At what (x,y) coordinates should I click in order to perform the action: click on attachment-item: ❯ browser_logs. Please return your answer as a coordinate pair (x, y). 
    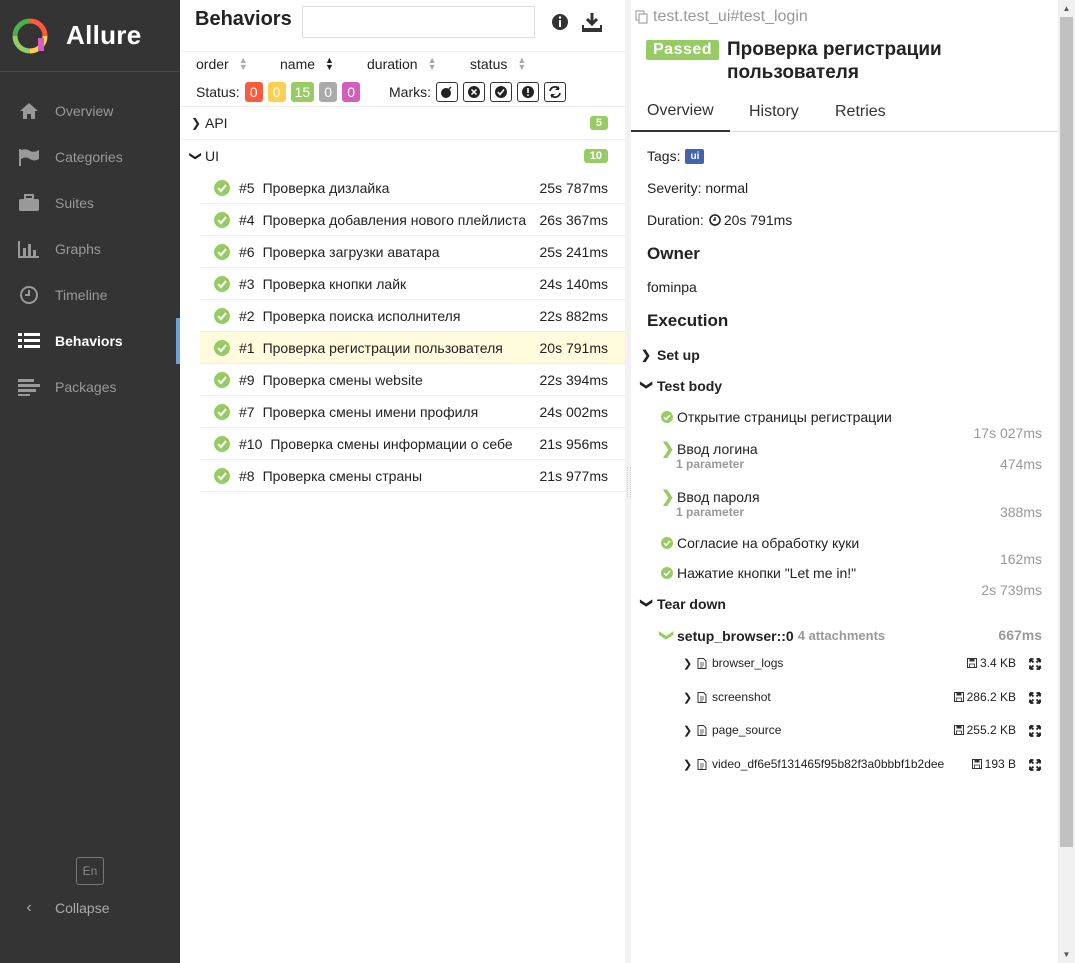
    Looking at the image, I should click on (733, 663).